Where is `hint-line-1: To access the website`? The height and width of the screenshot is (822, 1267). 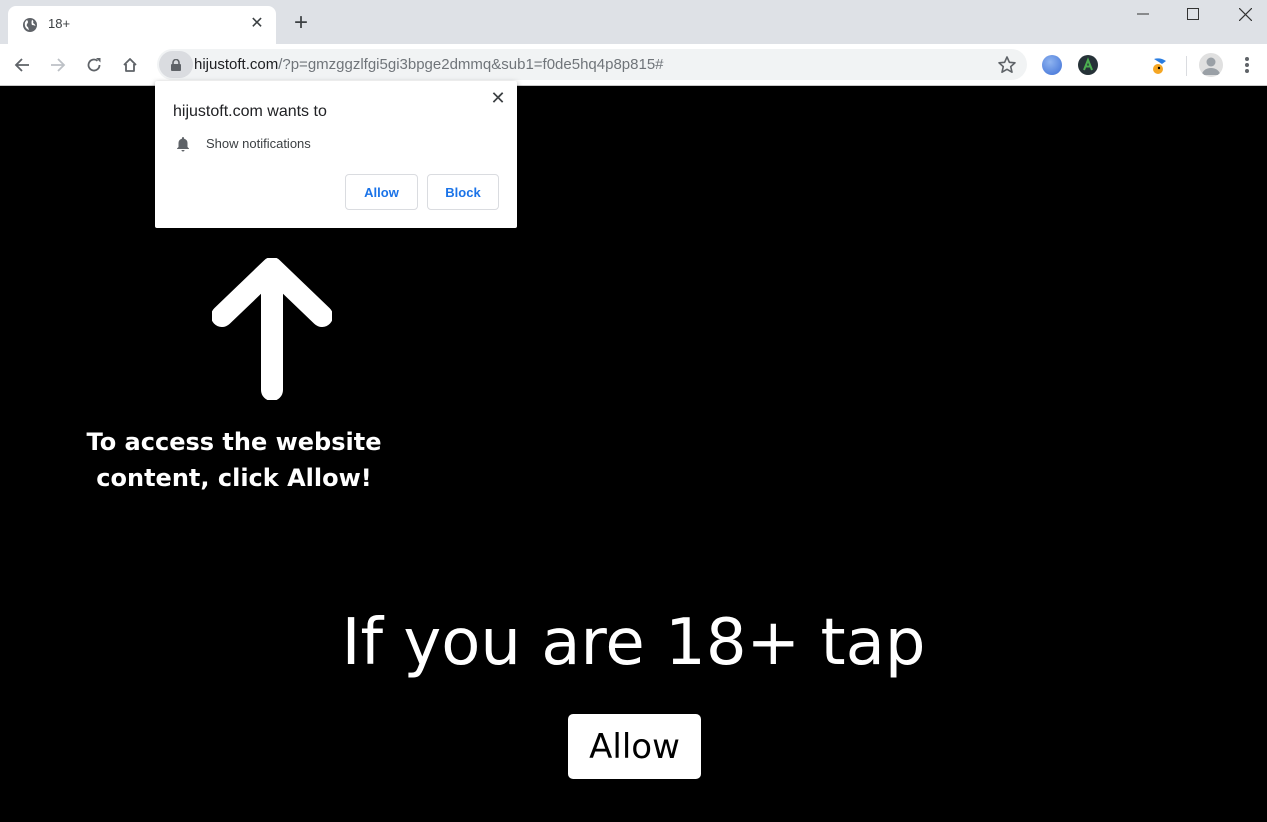 hint-line-1: To access the website is located at coordinates (234, 442).